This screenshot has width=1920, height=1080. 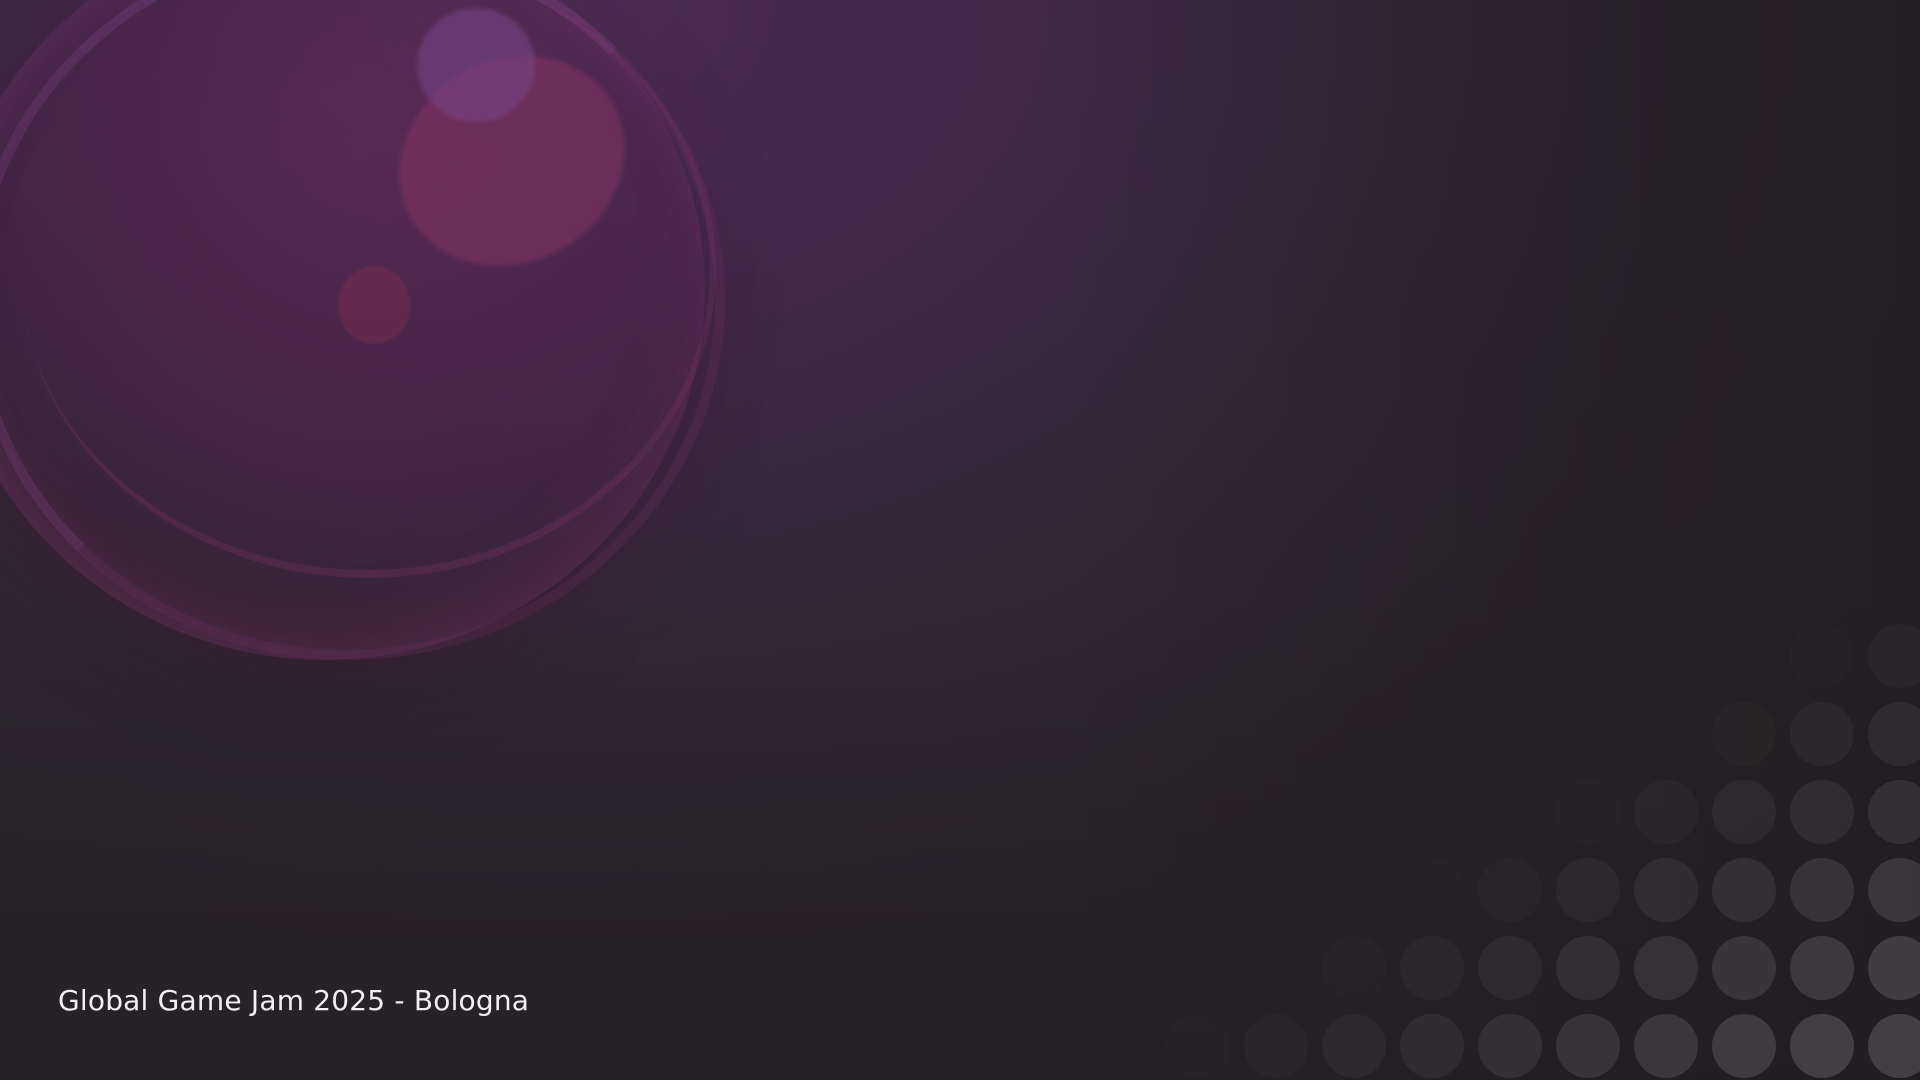 What do you see at coordinates (374, 305) in the screenshot?
I see `bubble-highlight-small` at bounding box center [374, 305].